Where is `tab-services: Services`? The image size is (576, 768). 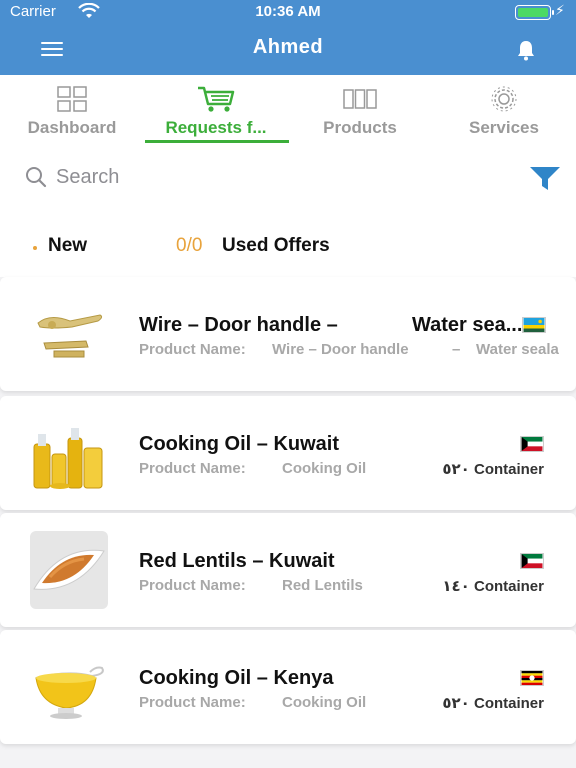 tab-services: Services is located at coordinates (504, 110).